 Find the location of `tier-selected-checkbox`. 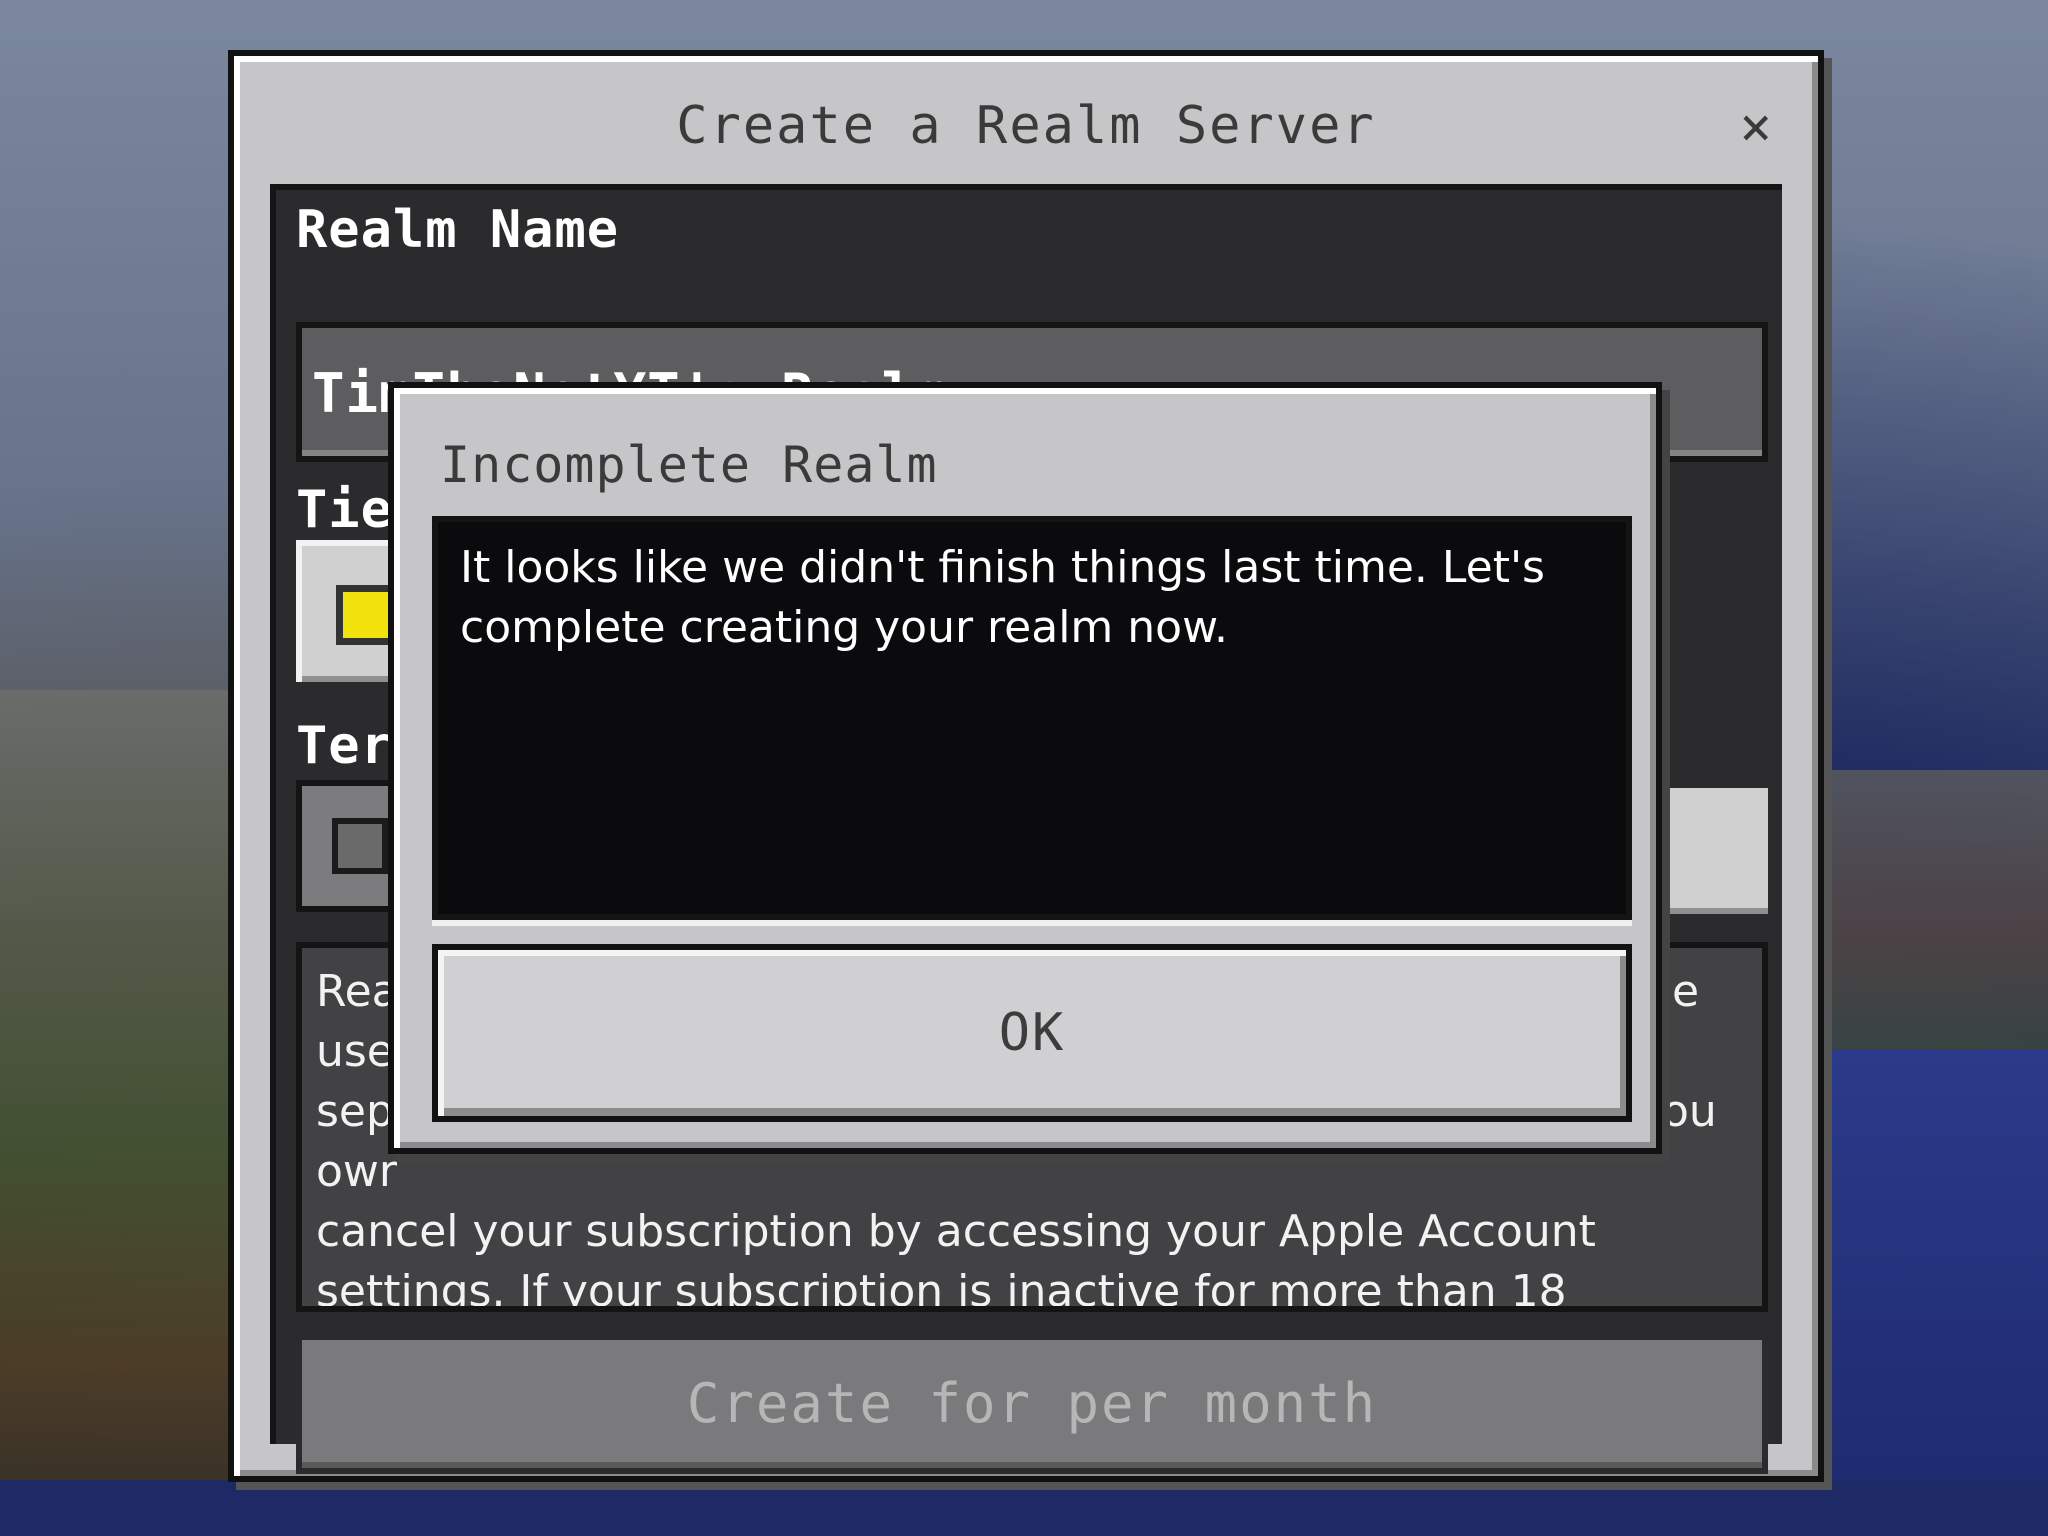

tier-selected-checkbox is located at coordinates (366, 615).